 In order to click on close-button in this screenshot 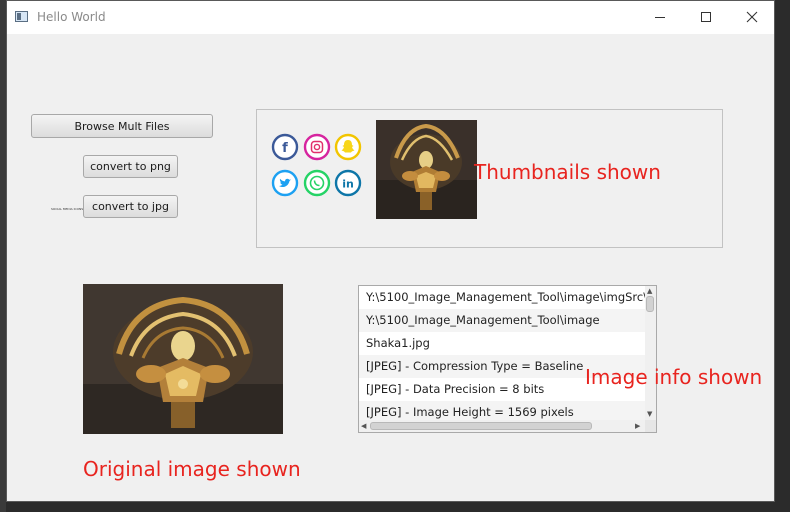, I will do `click(752, 17)`.